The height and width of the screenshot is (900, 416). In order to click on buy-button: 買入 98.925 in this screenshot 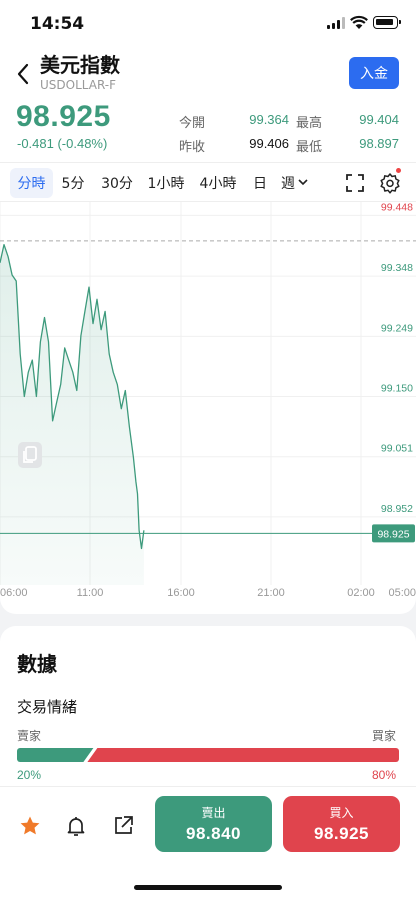, I will do `click(341, 824)`.